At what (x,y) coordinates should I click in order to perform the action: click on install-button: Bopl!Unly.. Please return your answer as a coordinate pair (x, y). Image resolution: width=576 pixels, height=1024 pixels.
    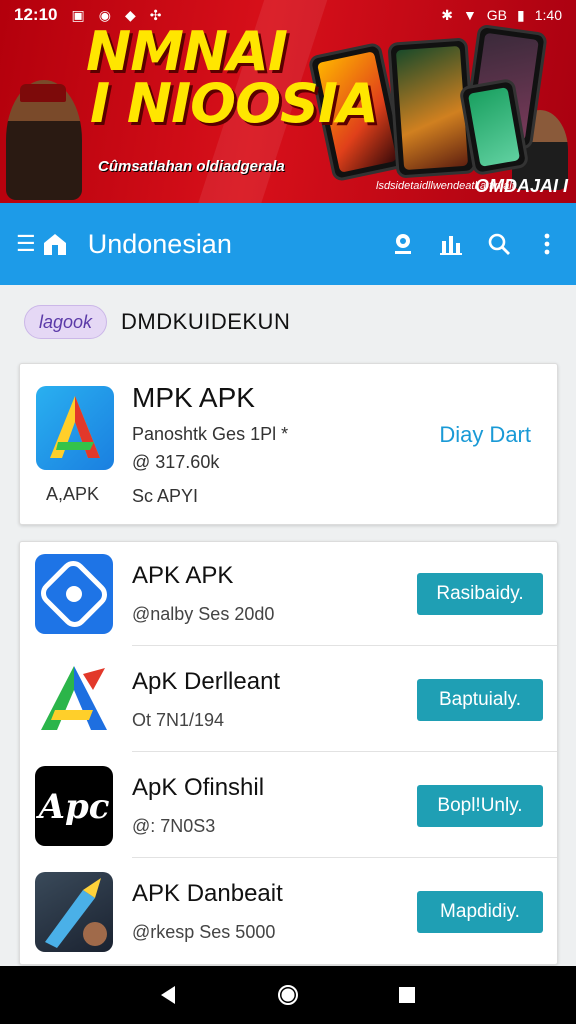
    Looking at the image, I should click on (480, 806).